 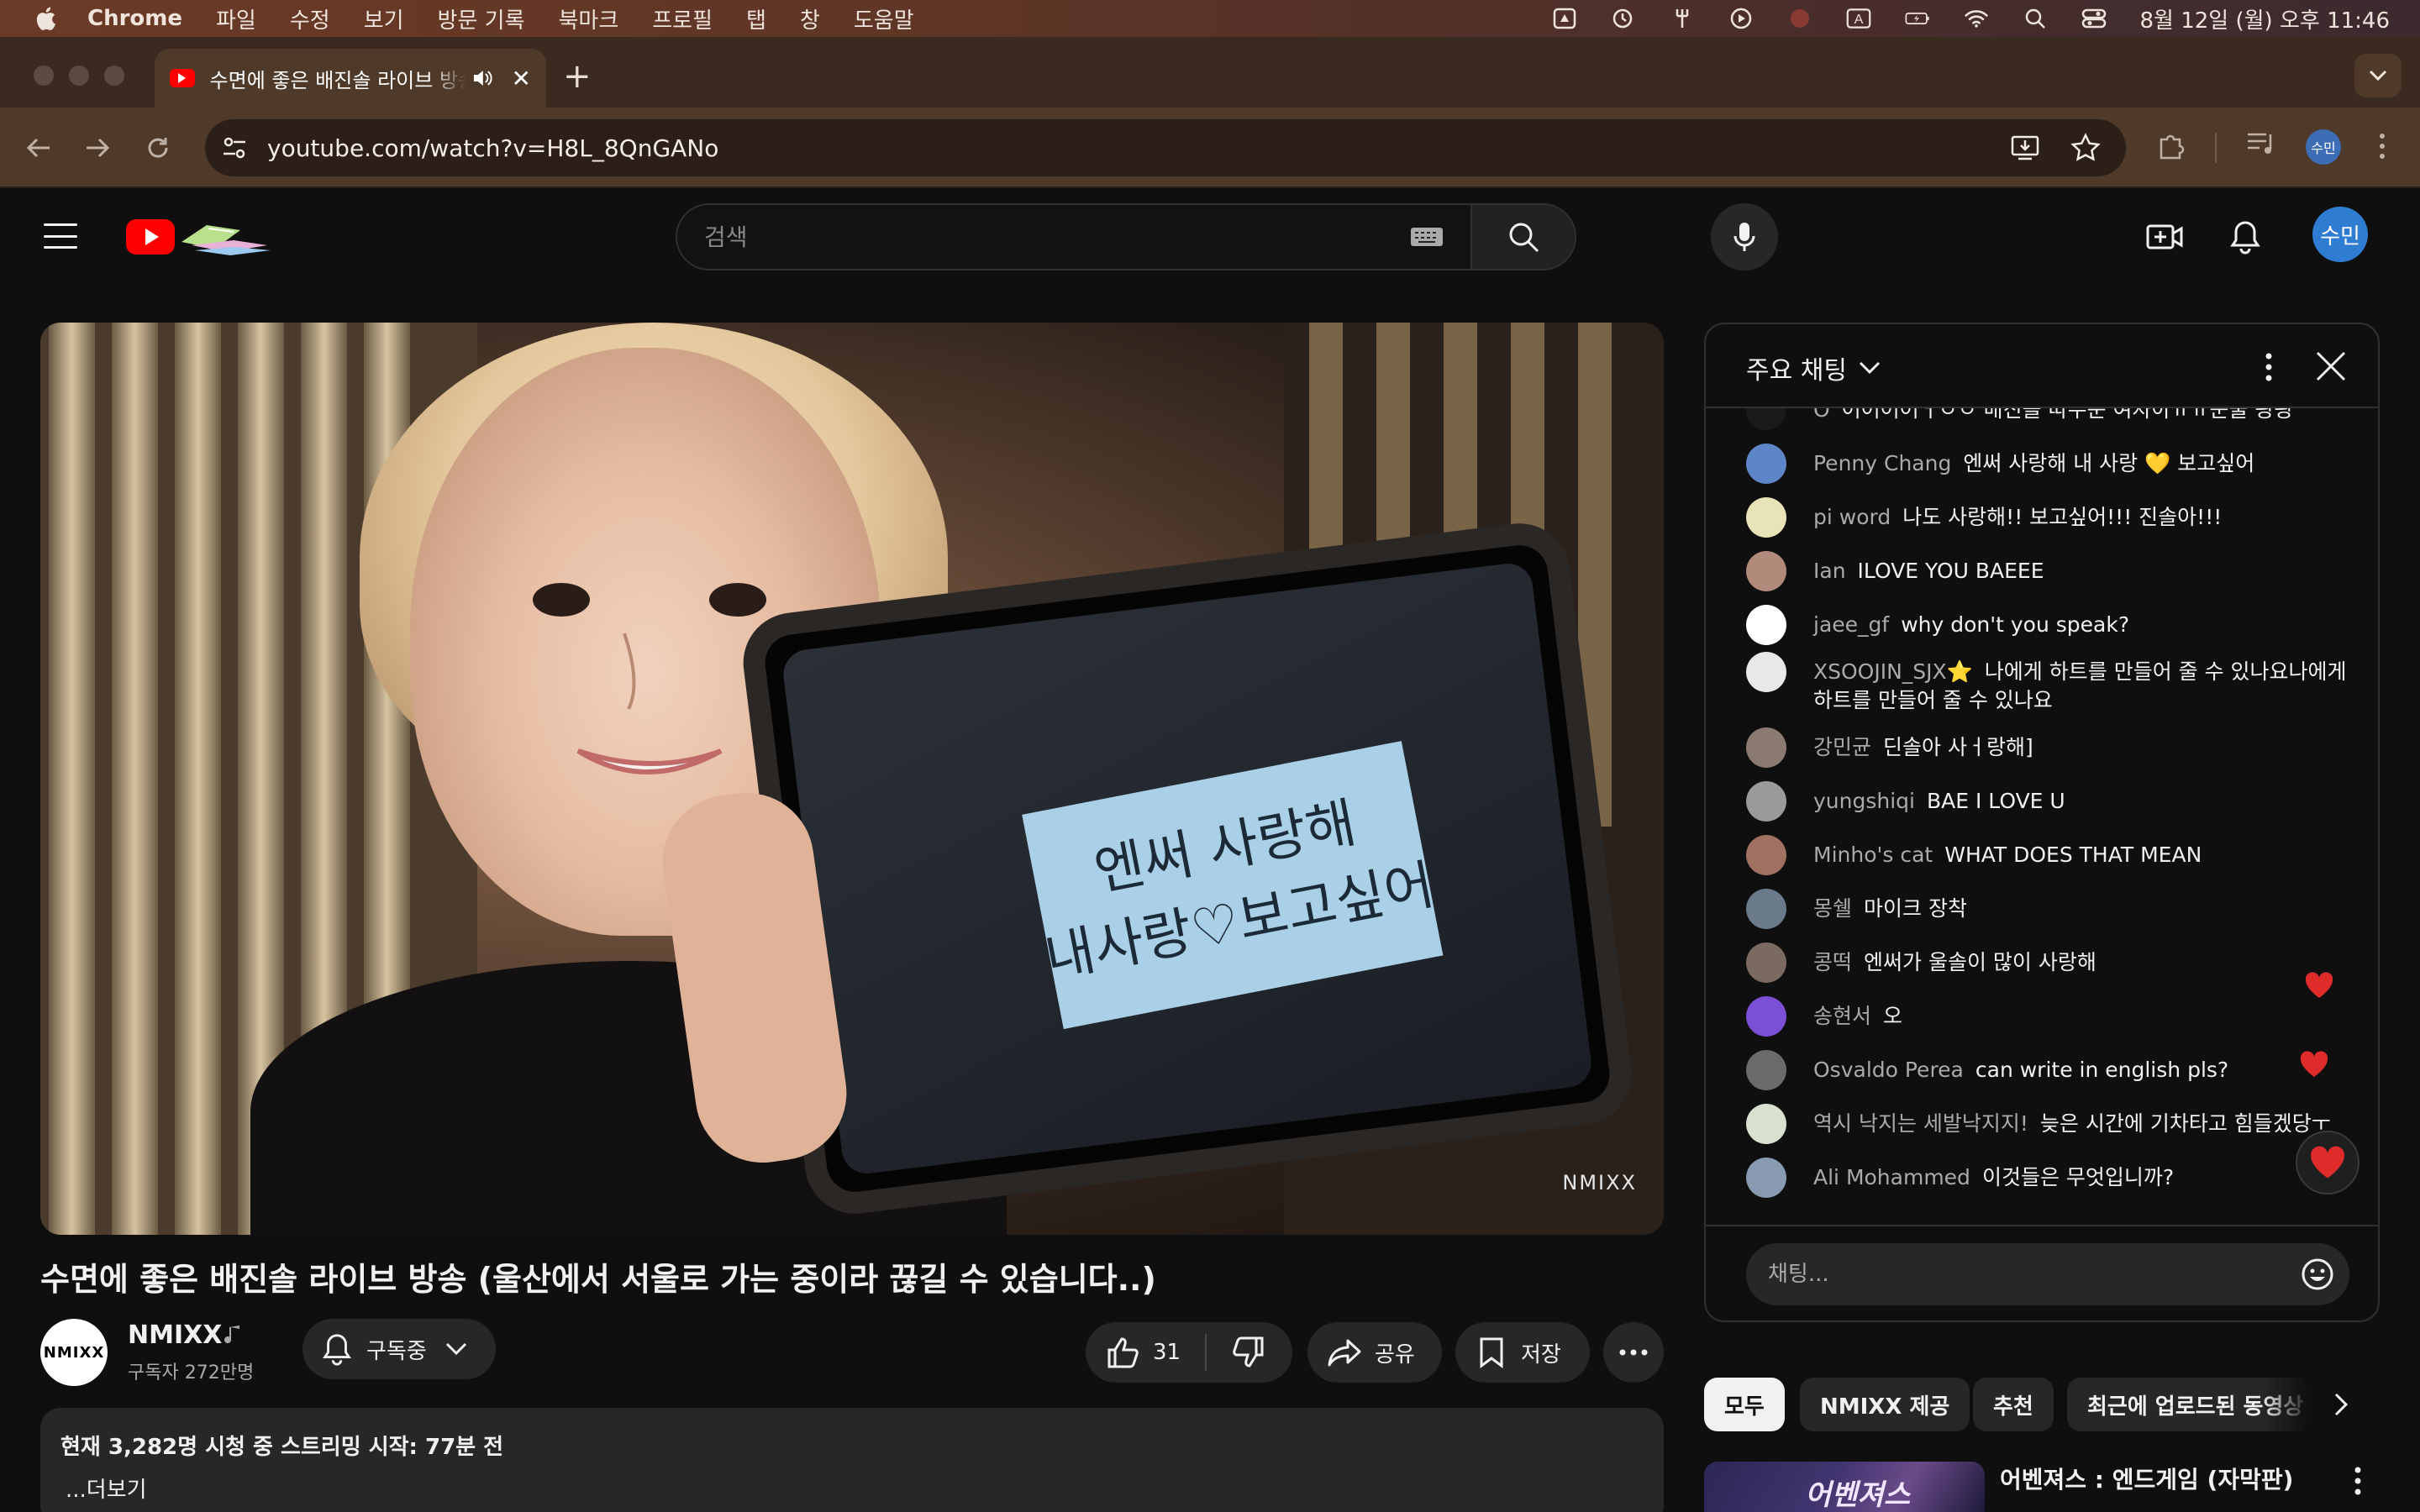 What do you see at coordinates (2245, 237) in the screenshot?
I see `notifications-button` at bounding box center [2245, 237].